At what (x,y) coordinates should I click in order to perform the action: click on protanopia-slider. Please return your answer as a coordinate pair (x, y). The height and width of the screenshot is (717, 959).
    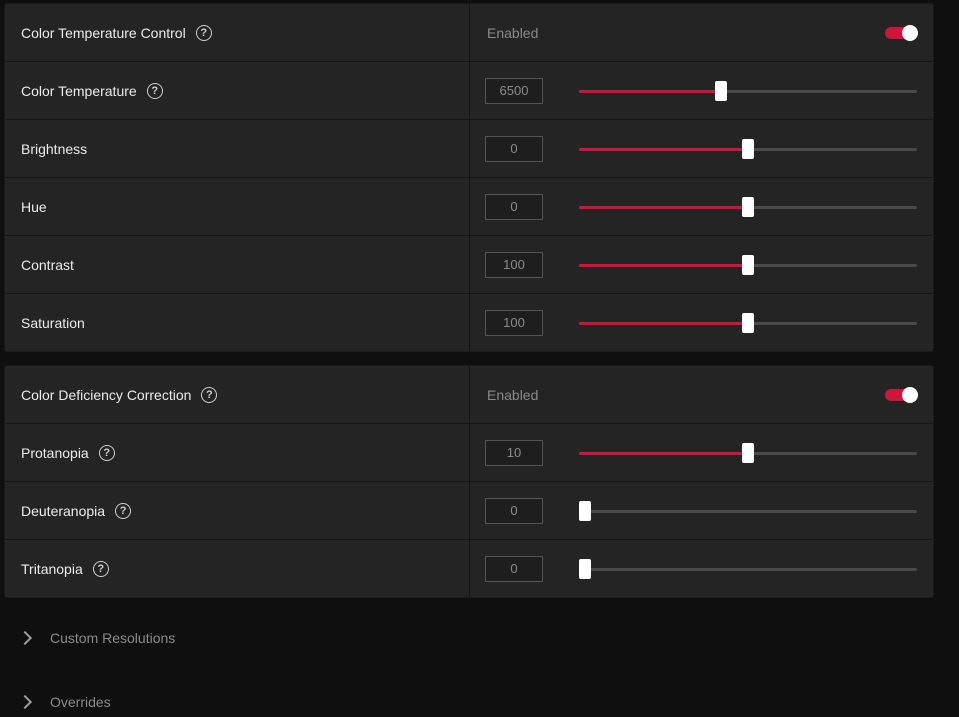
    Looking at the image, I should click on (748, 452).